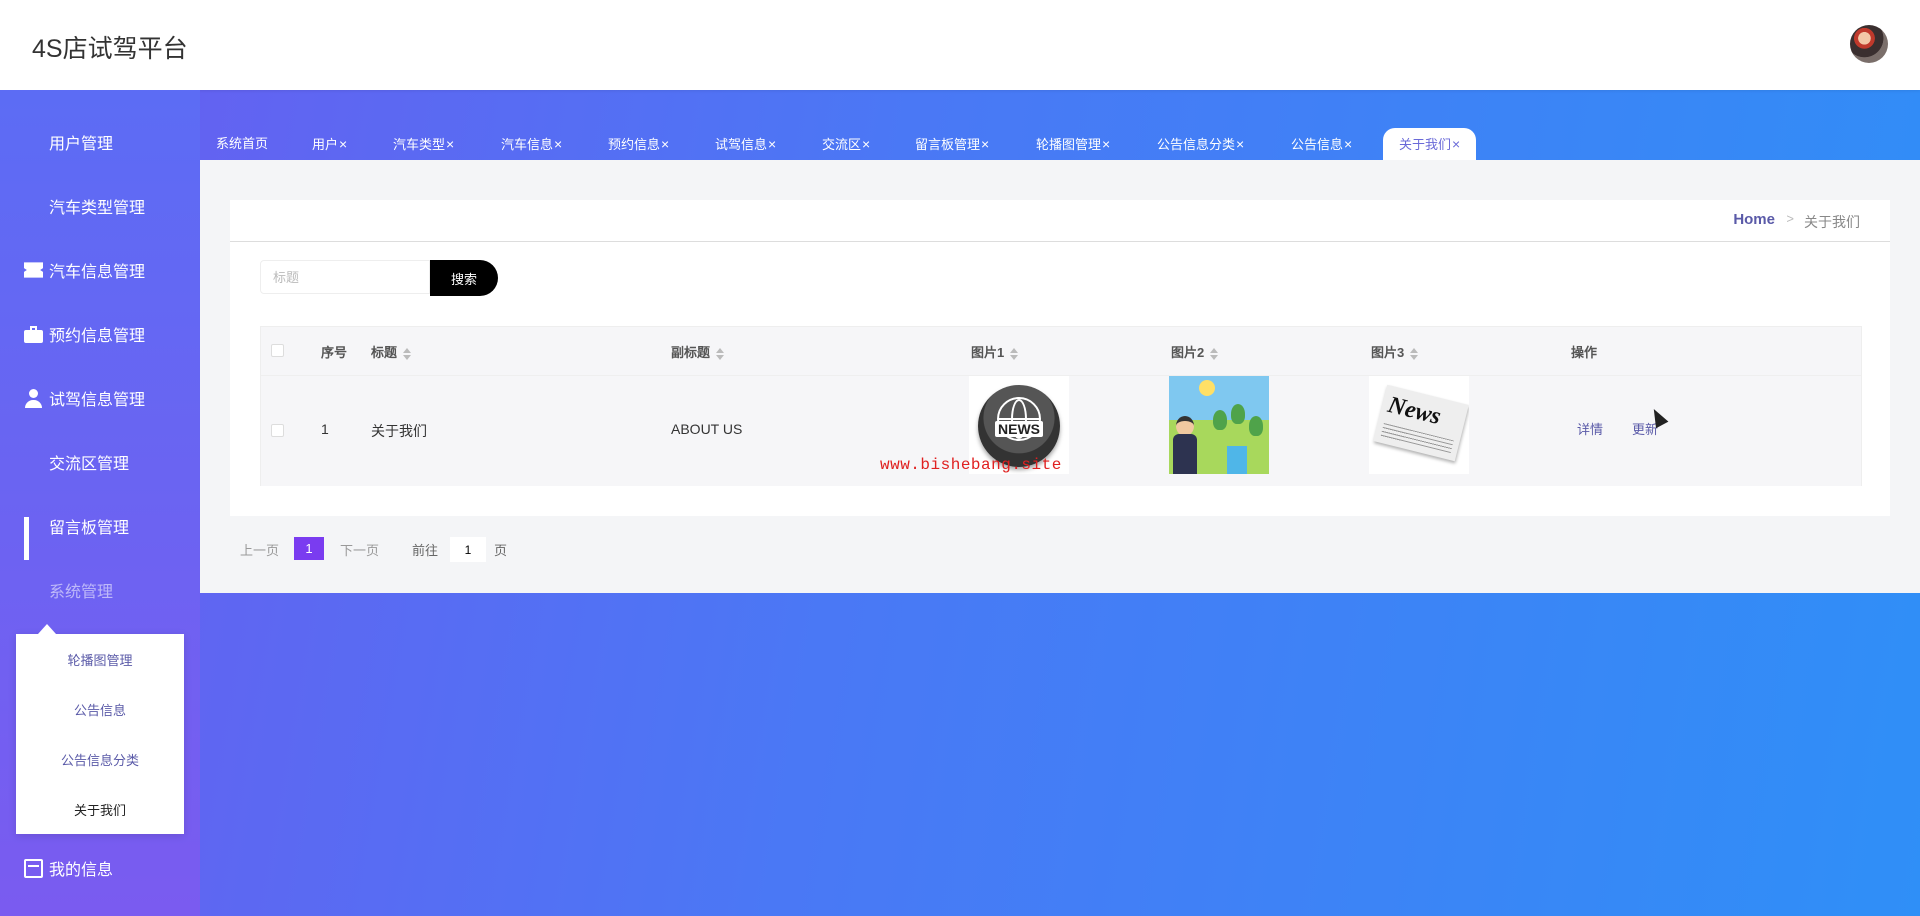  What do you see at coordinates (309, 548) in the screenshot?
I see `page-number-current: 1` at bounding box center [309, 548].